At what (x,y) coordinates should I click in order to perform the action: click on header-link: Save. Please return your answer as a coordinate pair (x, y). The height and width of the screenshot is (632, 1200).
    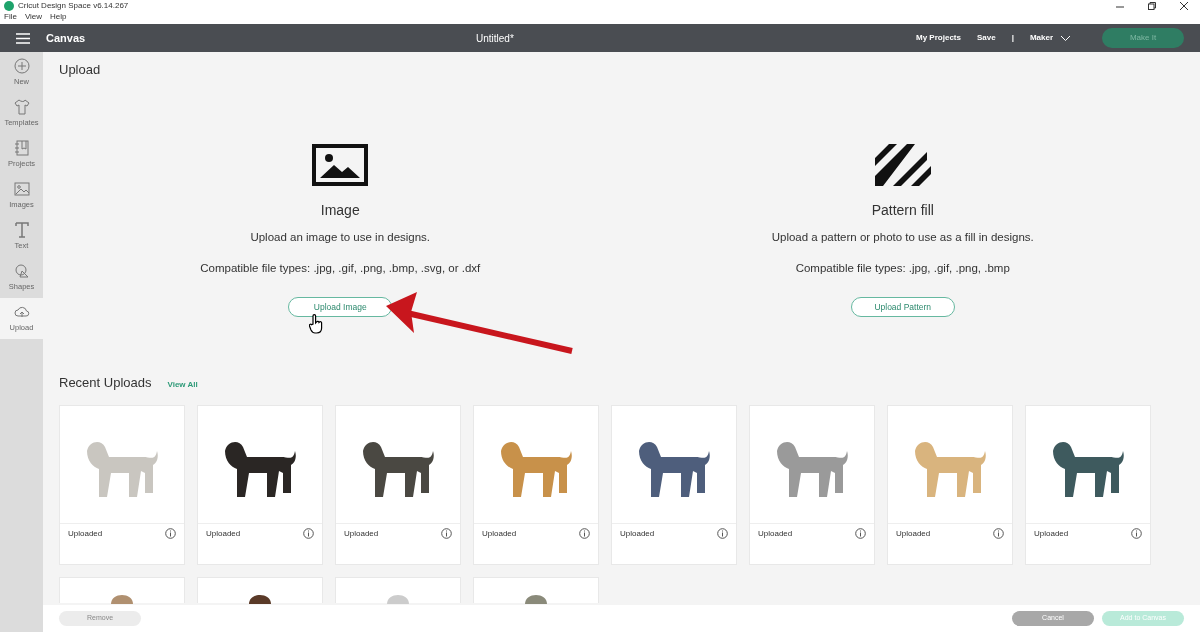
    Looking at the image, I should click on (986, 38).